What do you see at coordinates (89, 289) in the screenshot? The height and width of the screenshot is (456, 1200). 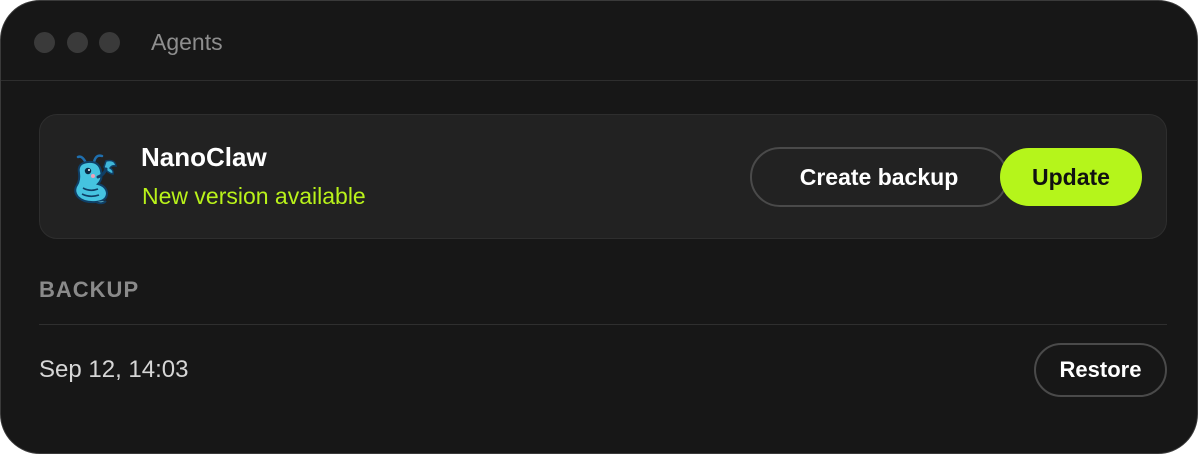 I see `backup-section-heading: BACKUP` at bounding box center [89, 289].